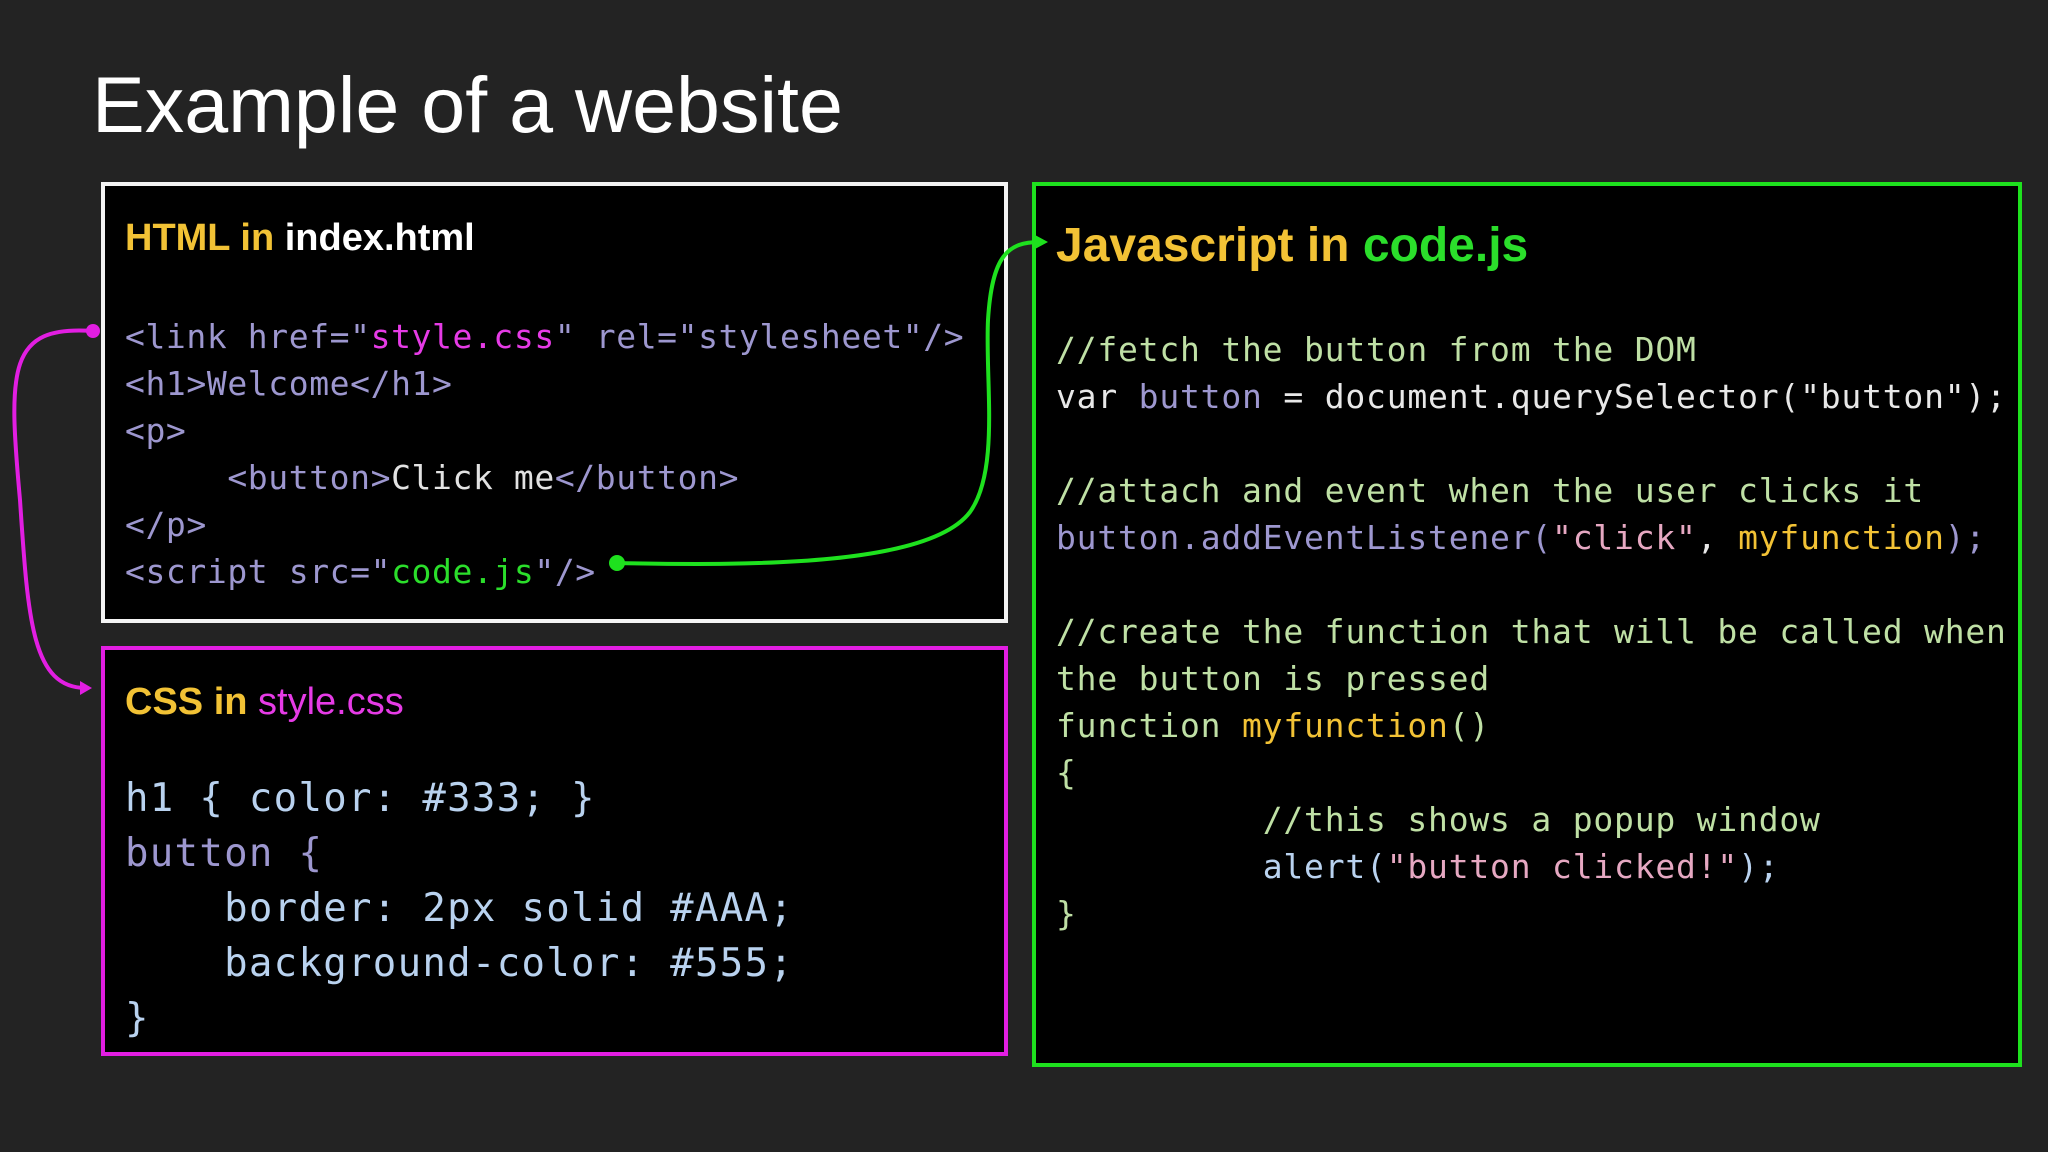 The image size is (2048, 1152). Describe the element at coordinates (1041, 242) in the screenshot. I see `js-link-arrowhead` at that location.